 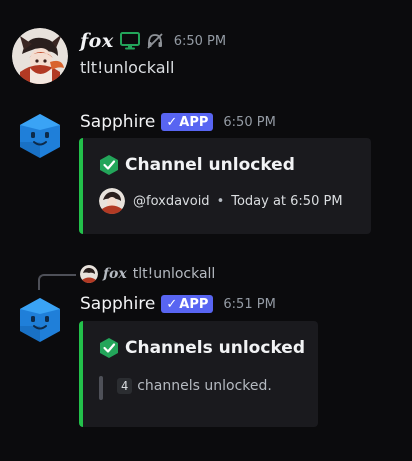 I want to click on embed-title: Channels unlocked, so click(x=202, y=348).